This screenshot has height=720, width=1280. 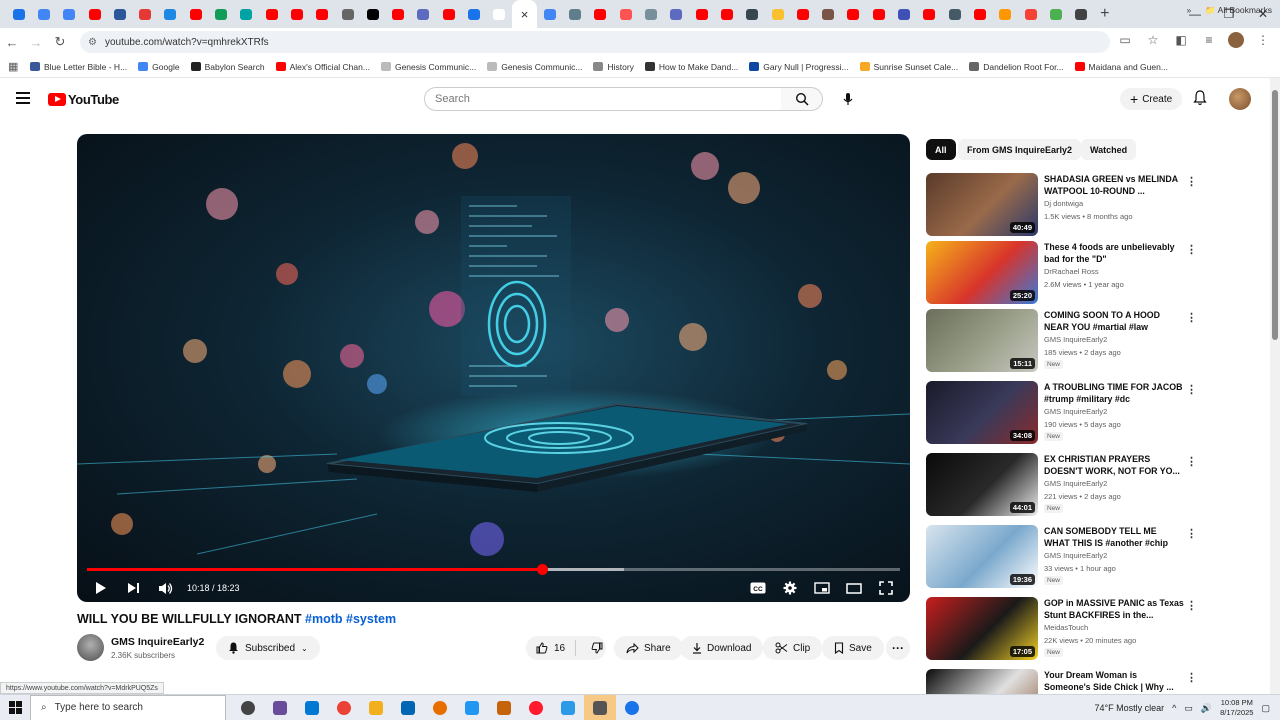 What do you see at coordinates (128, 707) in the screenshot?
I see `taskbar-search-input: ⌕ Type here to search` at bounding box center [128, 707].